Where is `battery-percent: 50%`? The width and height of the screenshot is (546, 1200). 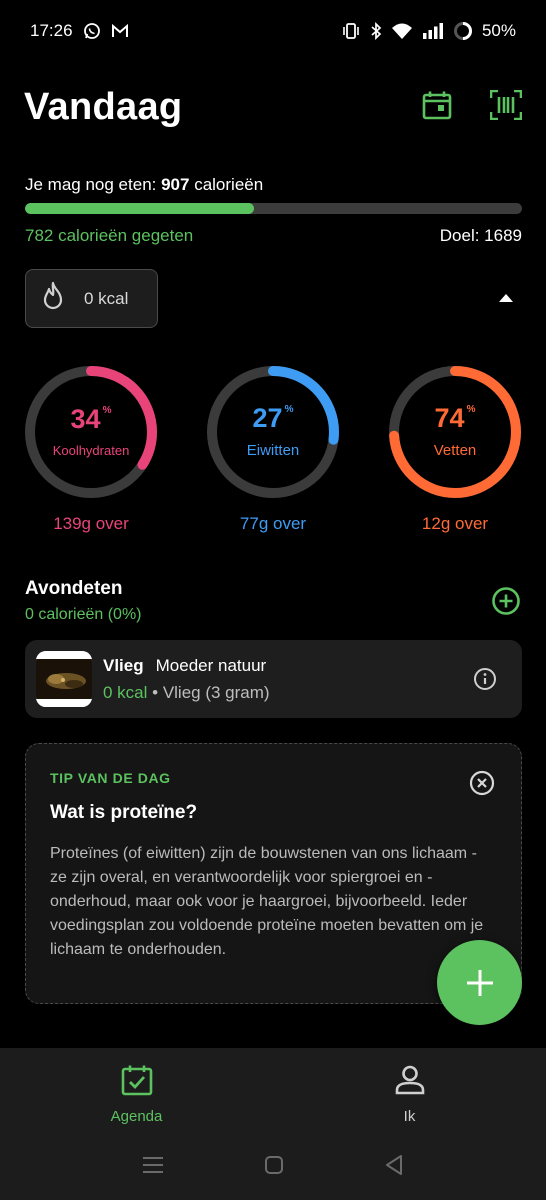 battery-percent: 50% is located at coordinates (498, 30).